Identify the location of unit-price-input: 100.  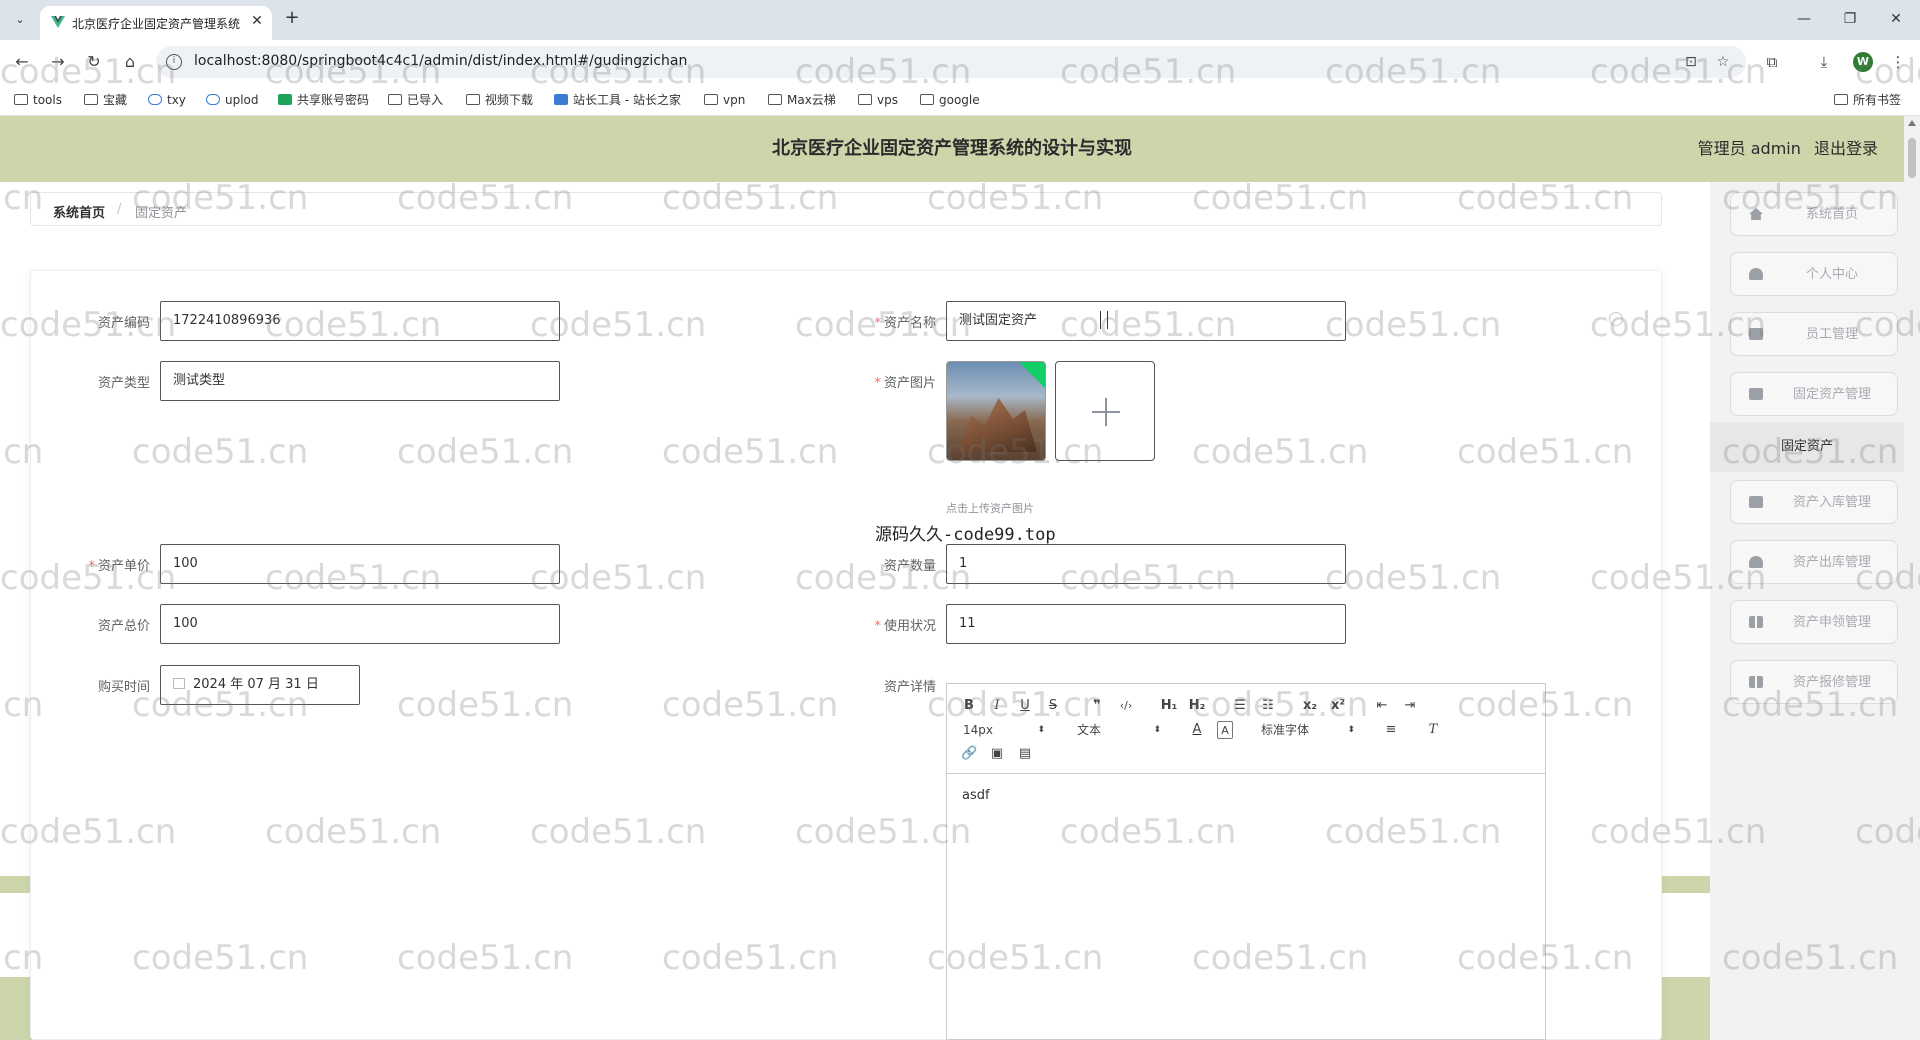
(360, 564).